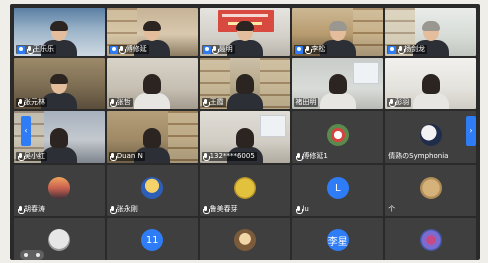  I want to click on participant-tile: 张元林, so click(59, 83).